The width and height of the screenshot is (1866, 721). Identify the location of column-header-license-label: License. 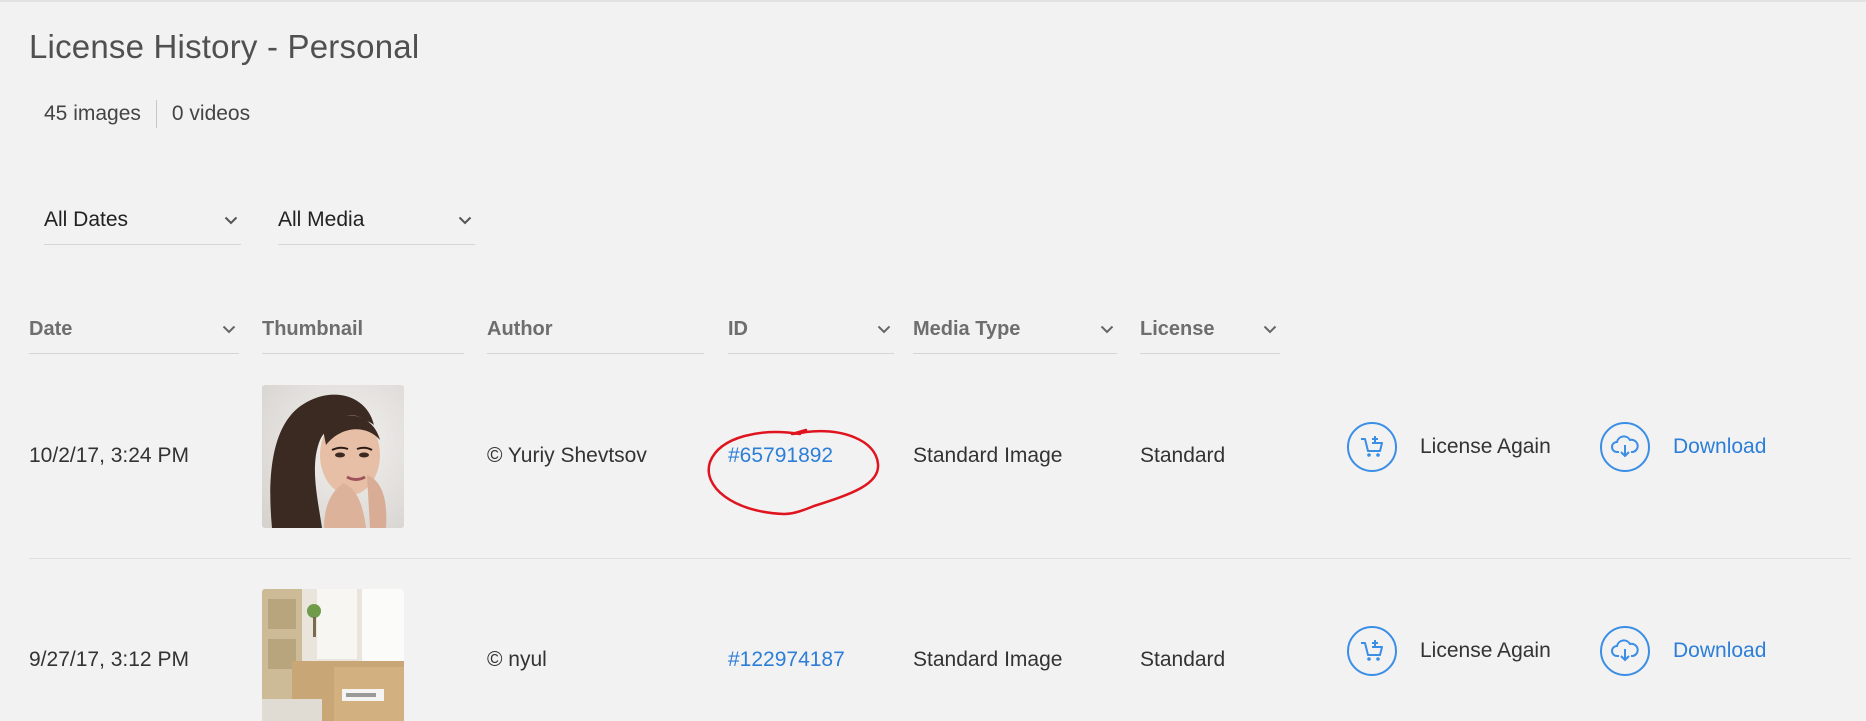
(1177, 328).